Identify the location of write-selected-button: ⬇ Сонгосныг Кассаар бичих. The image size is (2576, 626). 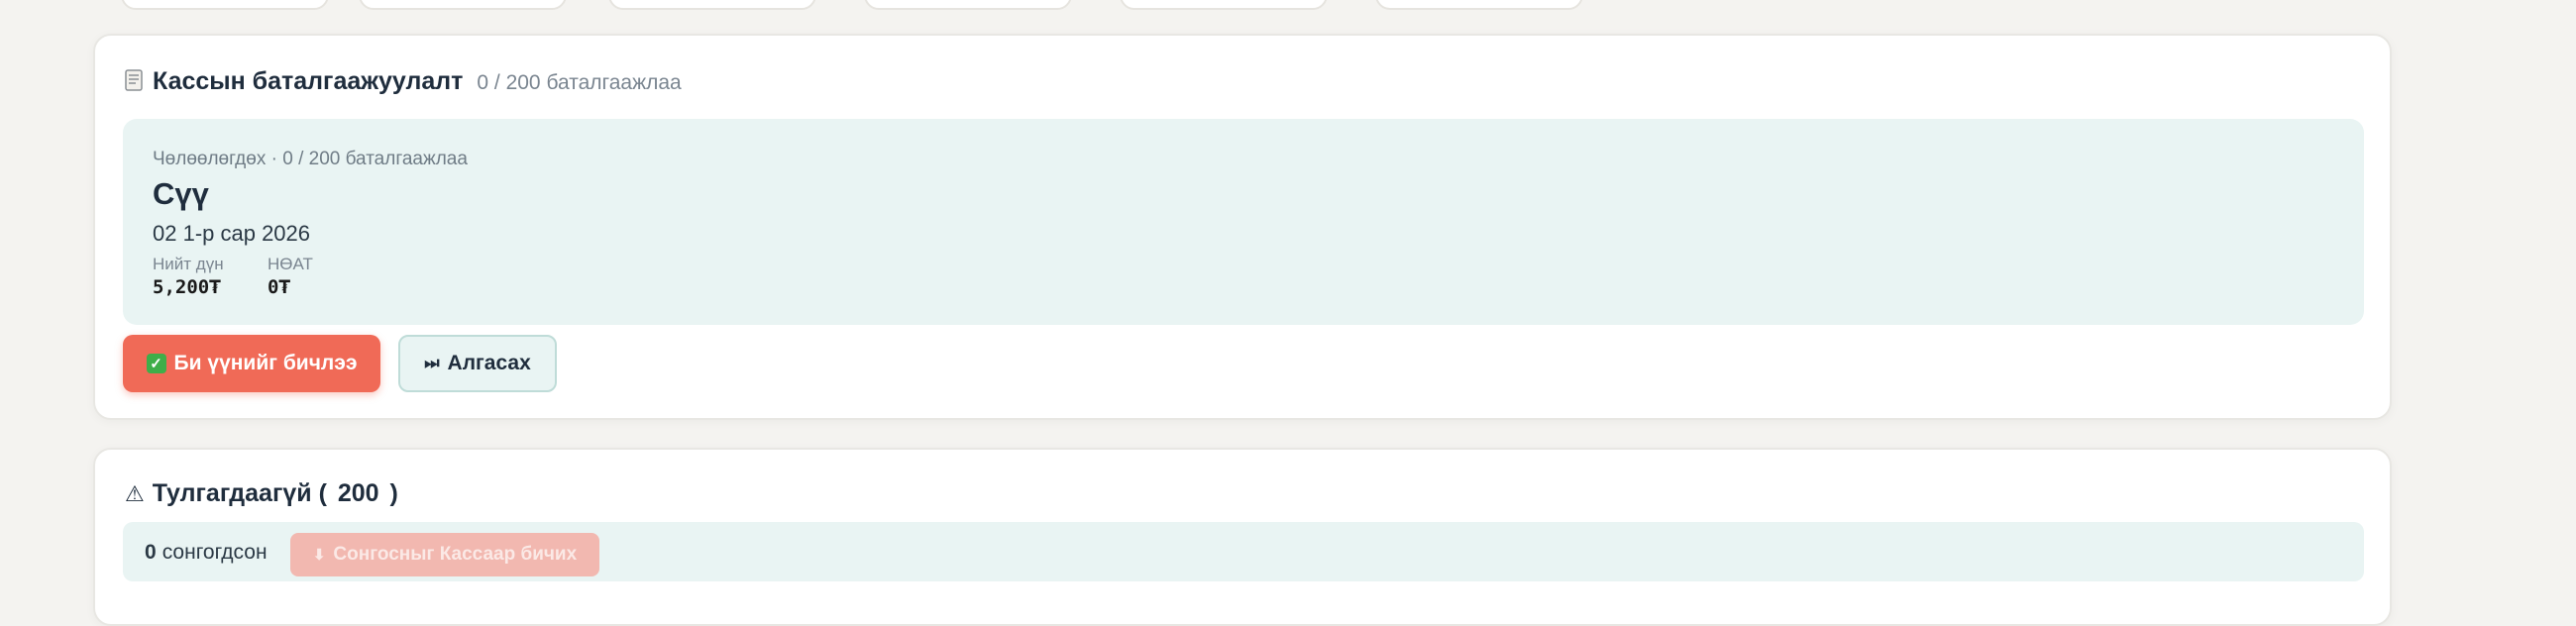
(444, 554).